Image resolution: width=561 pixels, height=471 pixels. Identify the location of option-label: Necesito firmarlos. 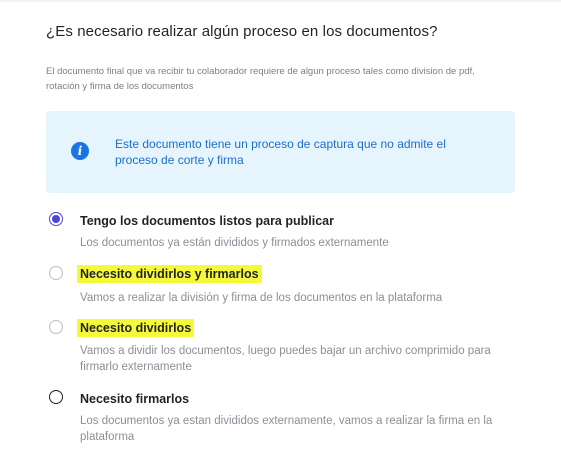
(134, 399).